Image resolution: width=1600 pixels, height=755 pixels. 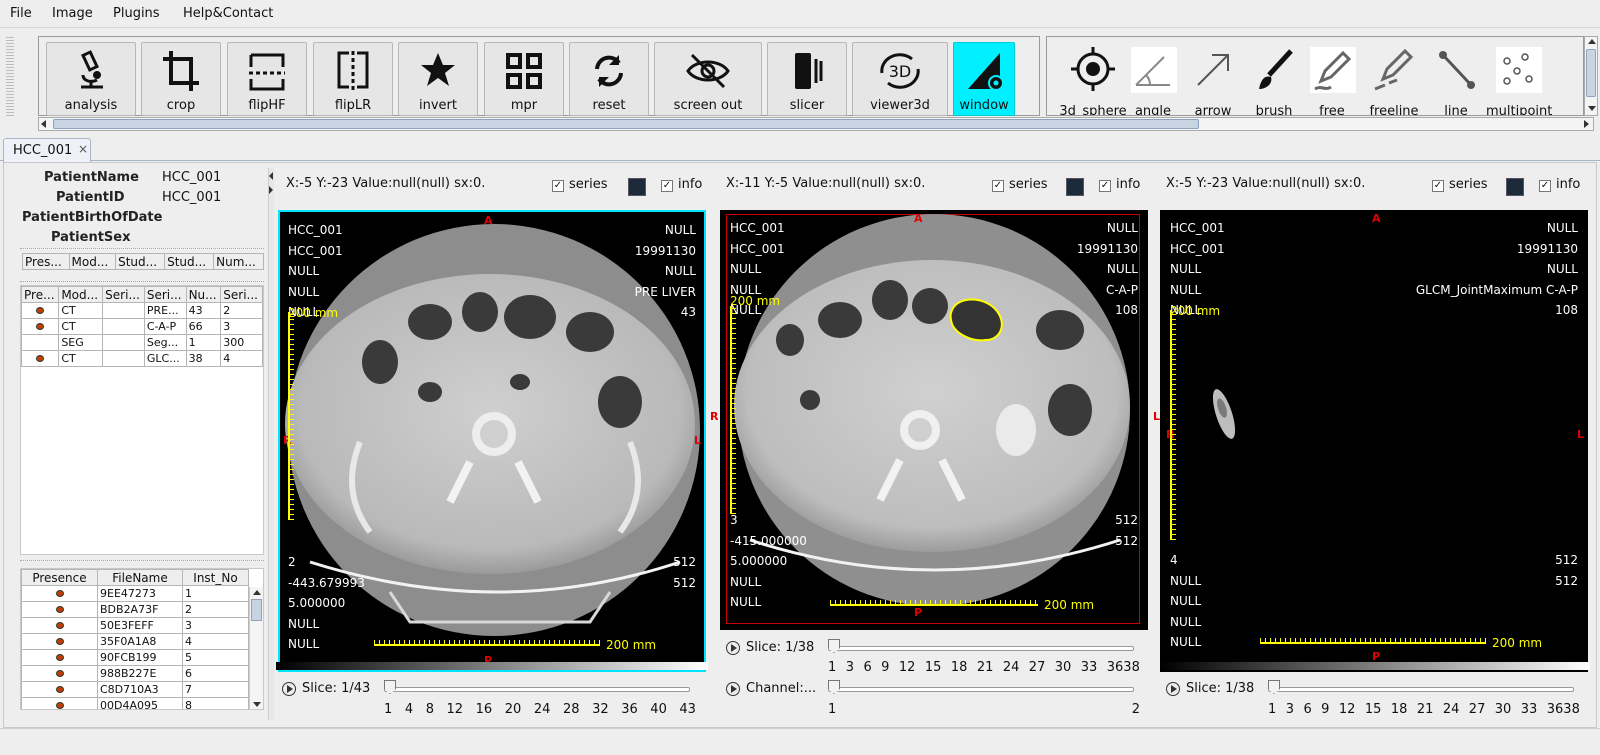 I want to click on multipoint-button: multipoint, so click(x=1519, y=80).